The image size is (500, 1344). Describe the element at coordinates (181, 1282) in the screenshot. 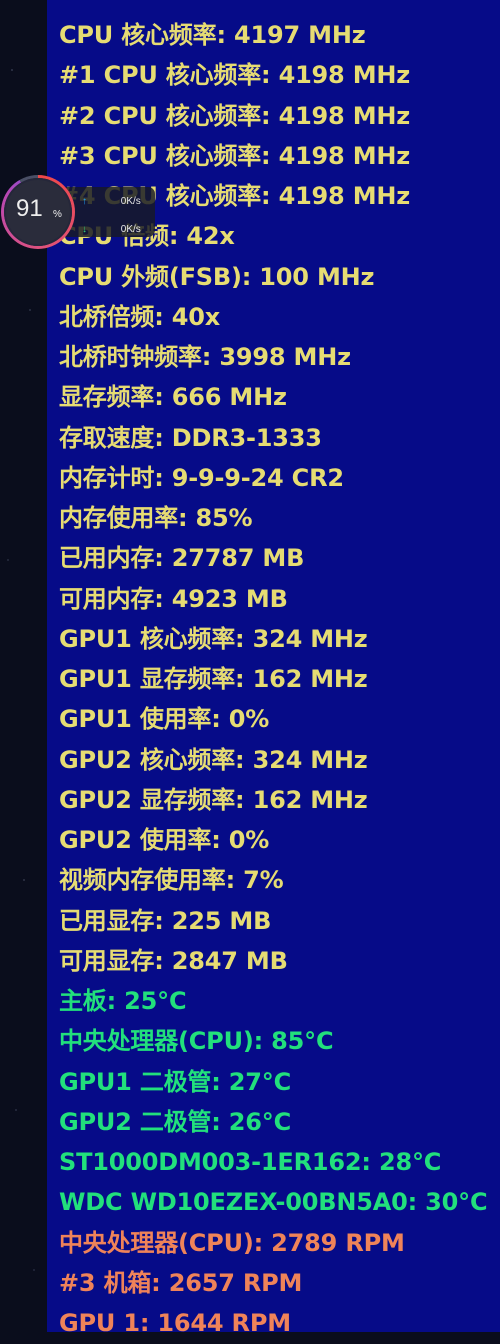

I see `chassis3-fan-speed: #3 机箱: 2657 RPM` at that location.